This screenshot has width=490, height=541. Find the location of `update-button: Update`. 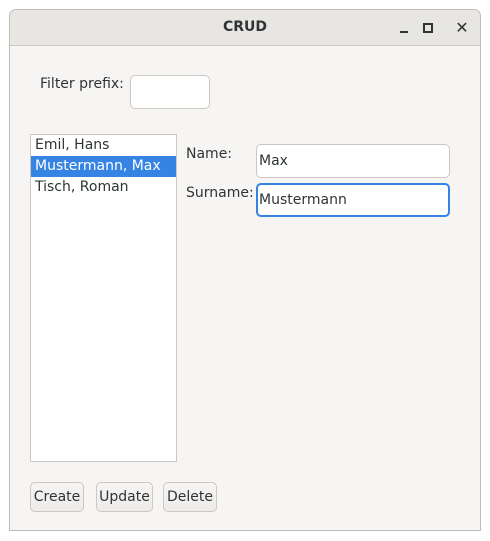

update-button: Update is located at coordinates (124, 497).